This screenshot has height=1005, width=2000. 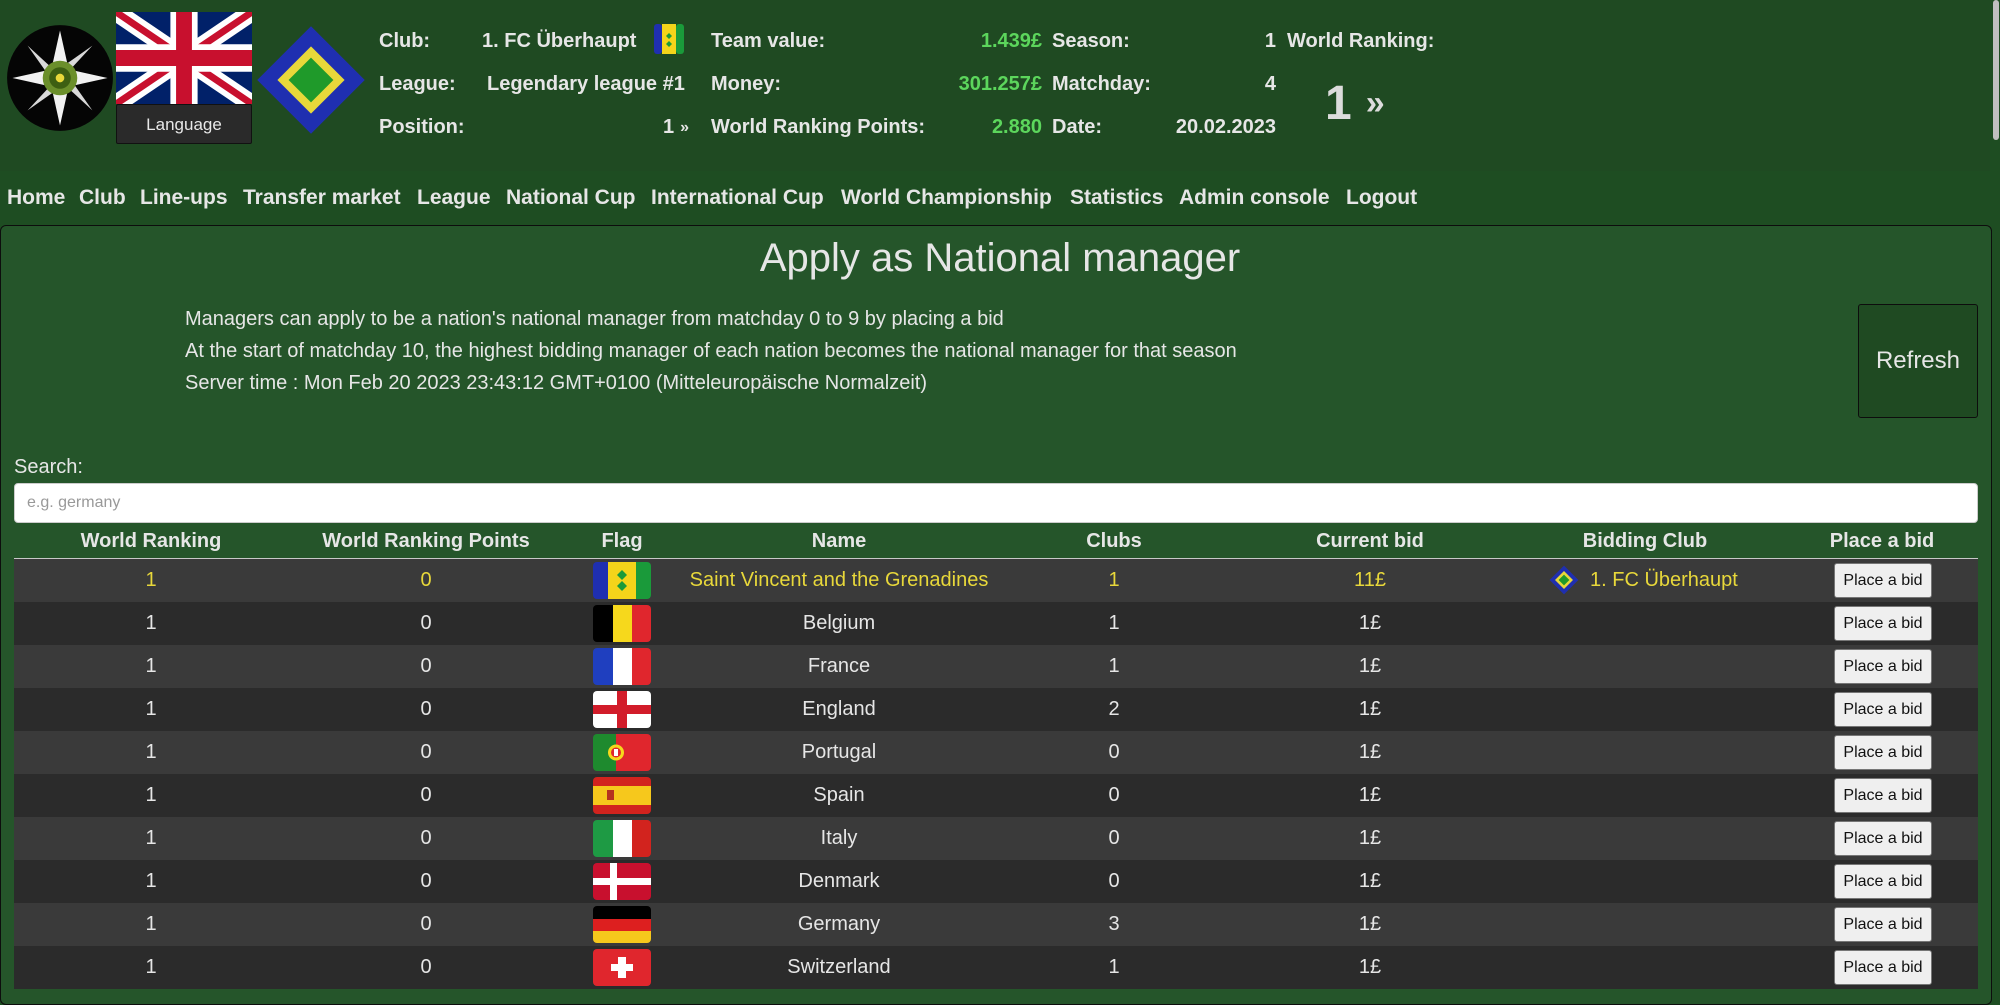 I want to click on clubs-cell: 0, so click(x=1114, y=795).